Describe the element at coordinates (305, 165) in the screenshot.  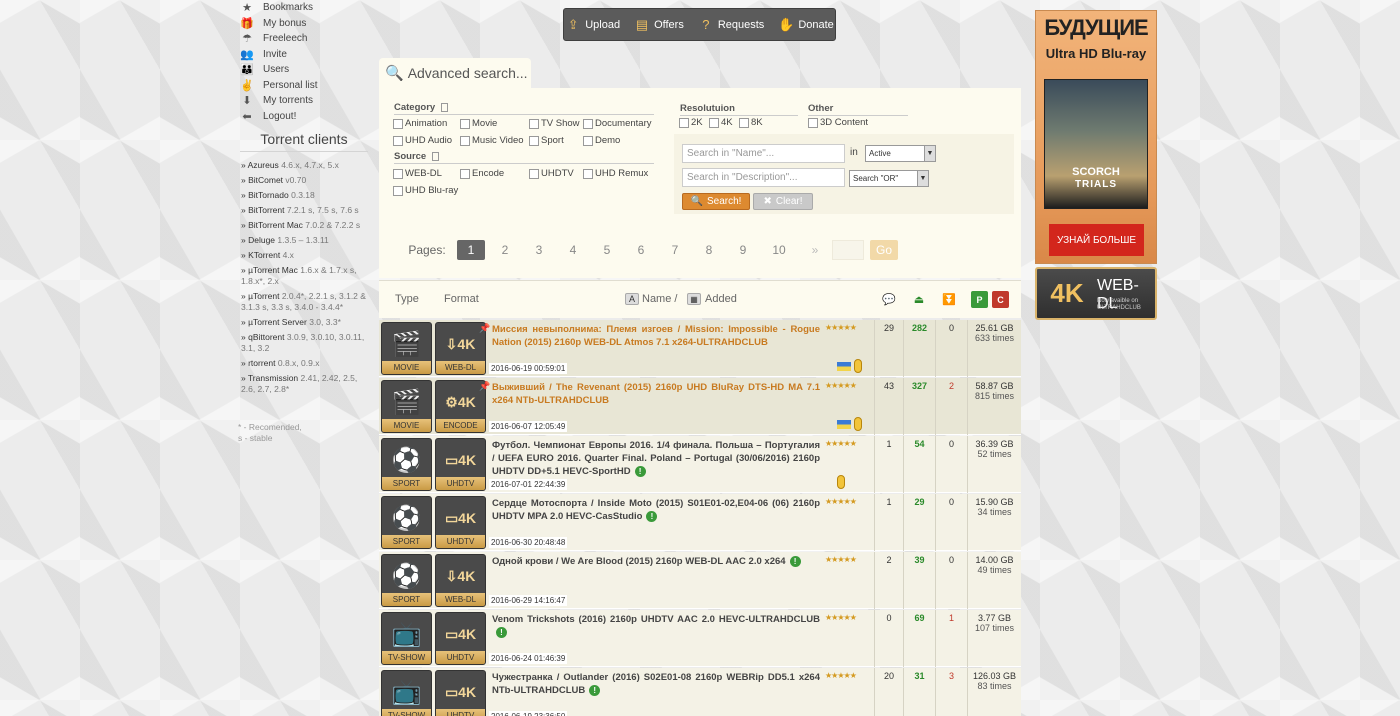
I see `client-item: » Azureus 4.6.x, 4.7.x, 5.x` at that location.